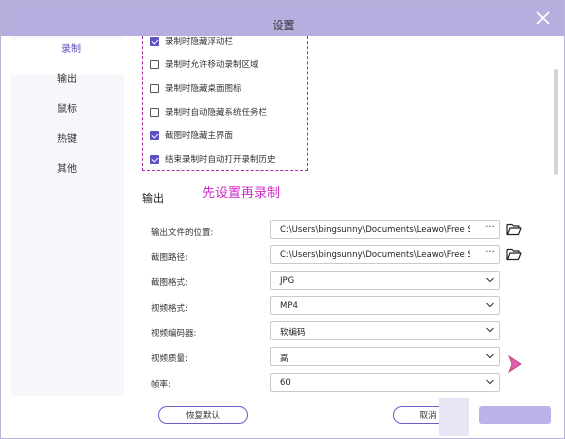 Image resolution: width=565 pixels, height=439 pixels. I want to click on sidebar-item-output: 输出, so click(67, 80).